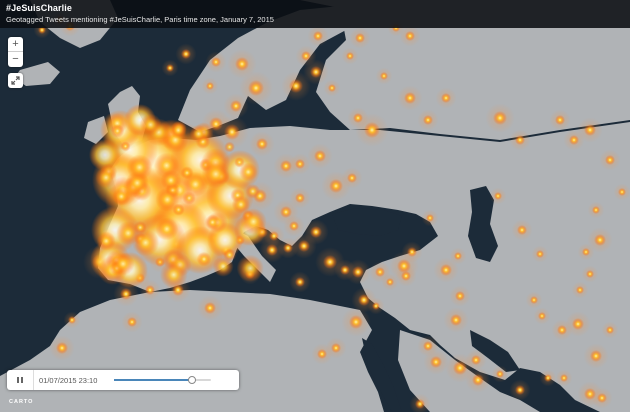  I want to click on time-slider-handle, so click(191, 380).